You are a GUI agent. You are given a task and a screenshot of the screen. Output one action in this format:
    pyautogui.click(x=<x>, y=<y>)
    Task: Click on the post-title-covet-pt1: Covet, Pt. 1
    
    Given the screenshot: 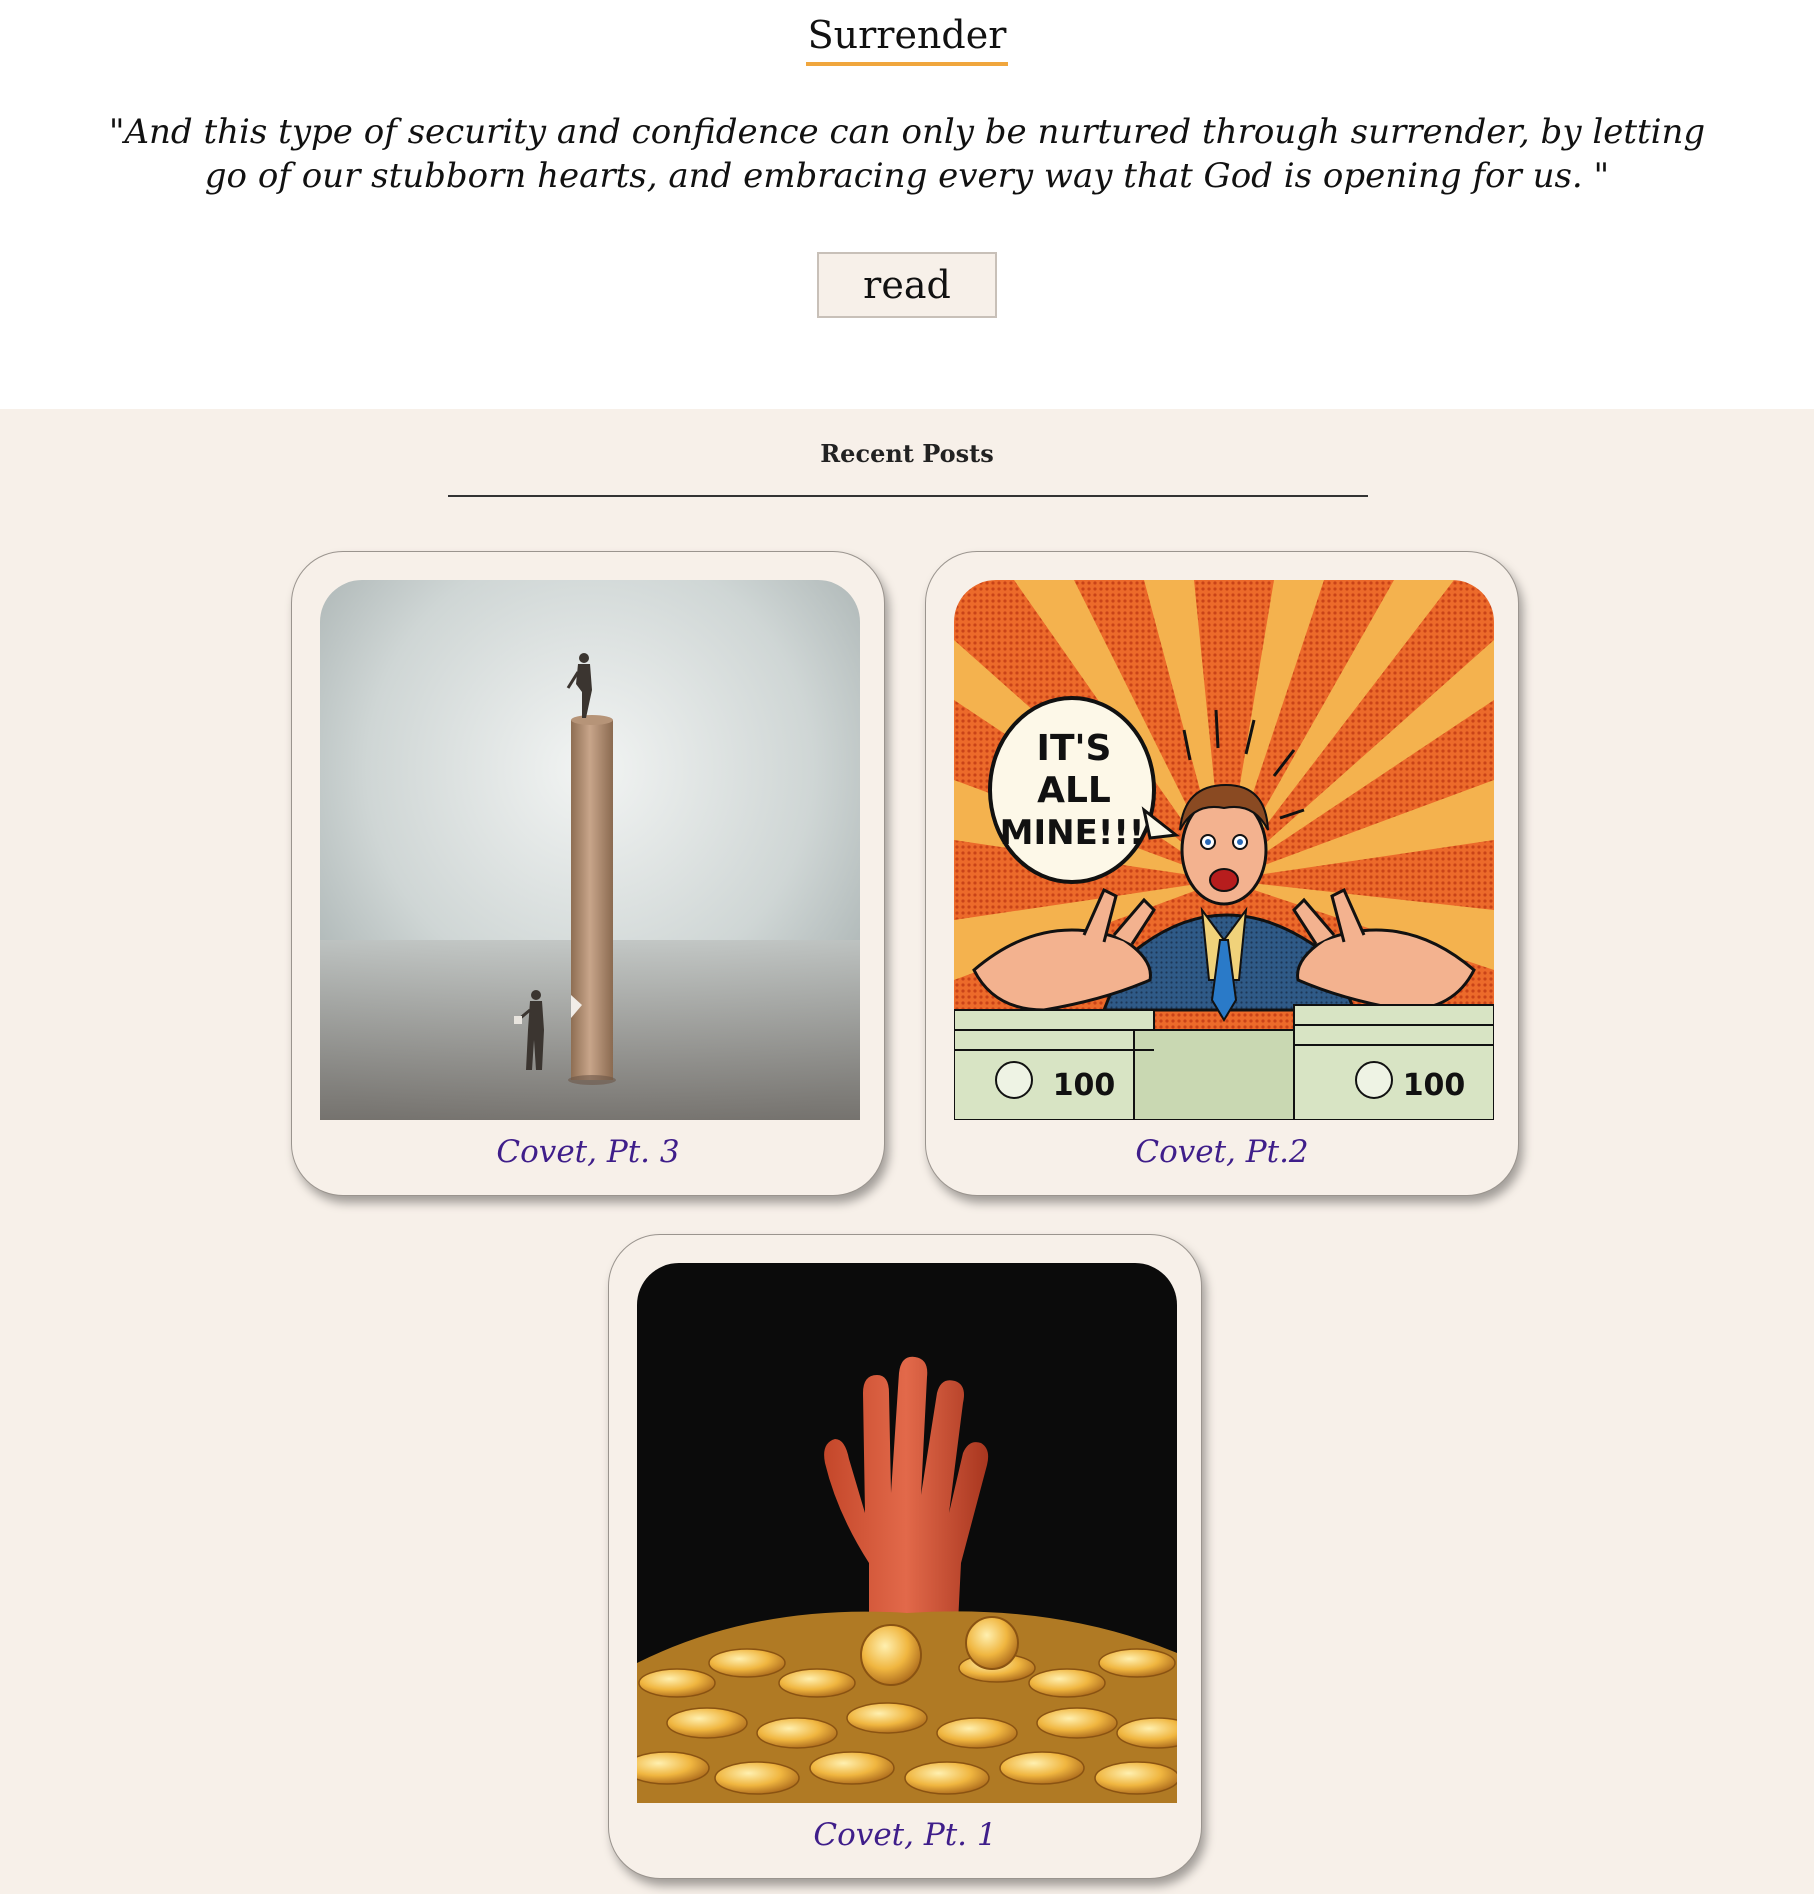 What is the action you would take?
    pyautogui.click(x=905, y=1835)
    